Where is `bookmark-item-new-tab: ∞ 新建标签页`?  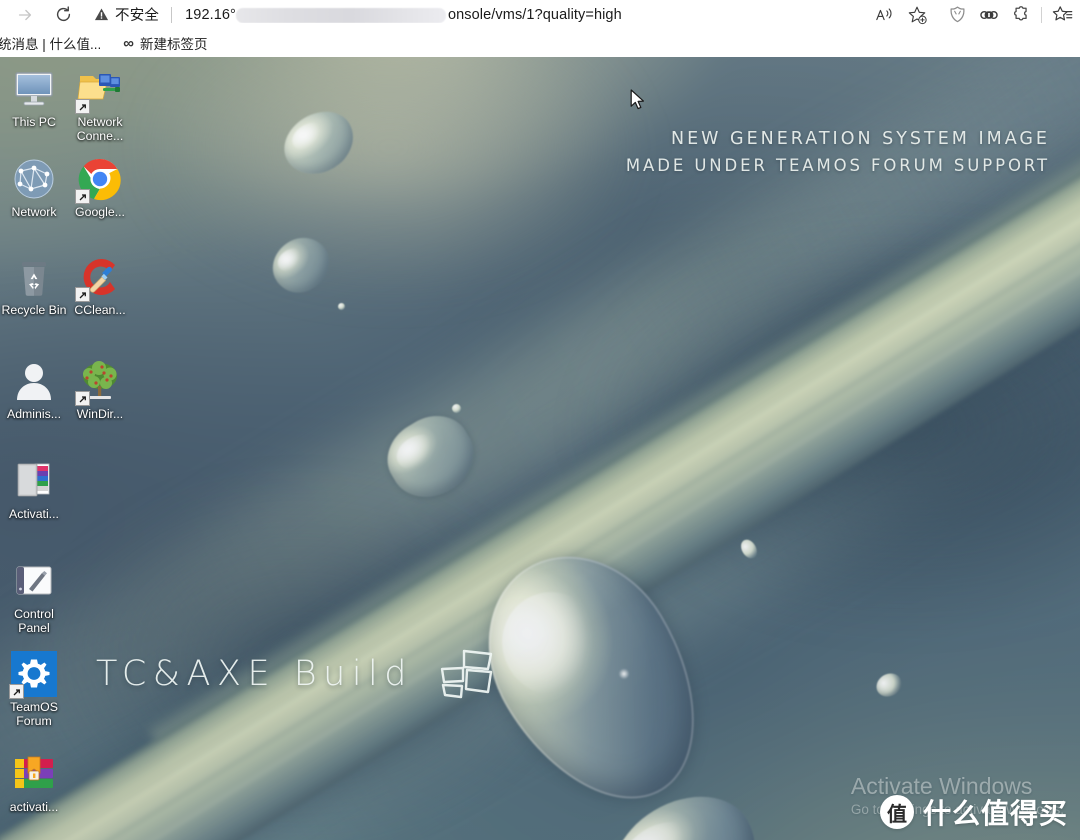 bookmark-item-new-tab: ∞ 新建标签页 is located at coordinates (165, 43).